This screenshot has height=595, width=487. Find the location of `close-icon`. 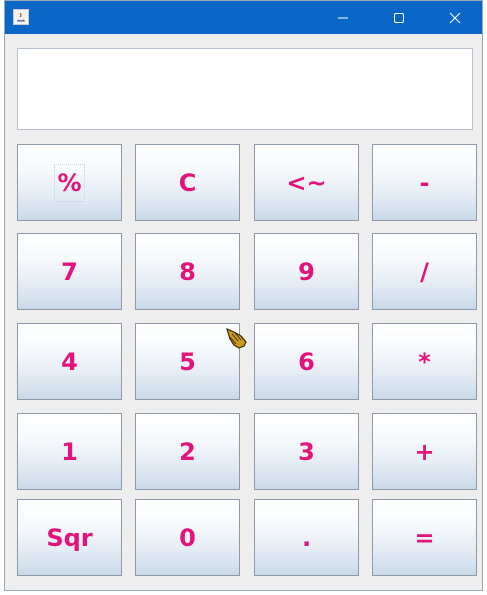

close-icon is located at coordinates (455, 17).